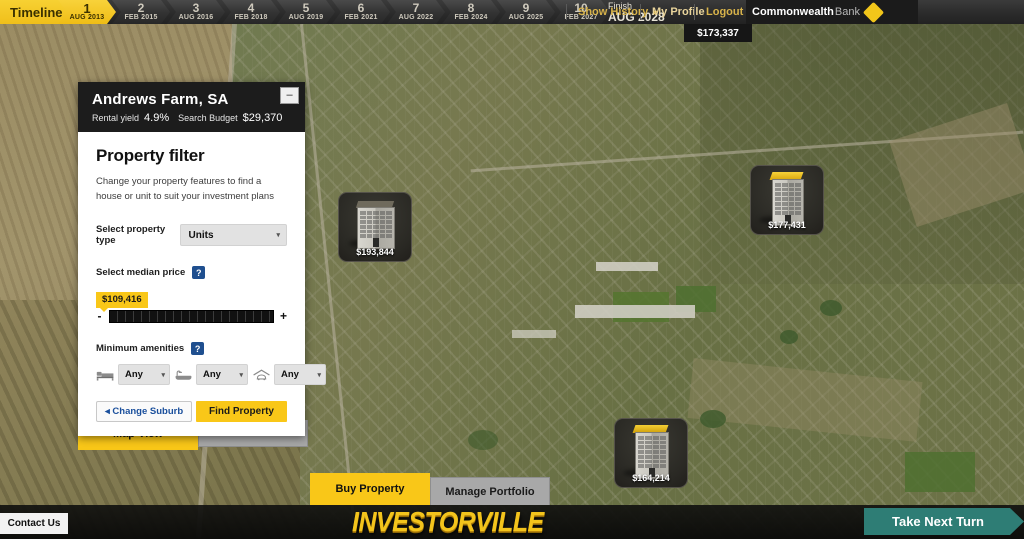 This screenshot has width=1024, height=539. I want to click on show-history-label: Show History, so click(613, 12).